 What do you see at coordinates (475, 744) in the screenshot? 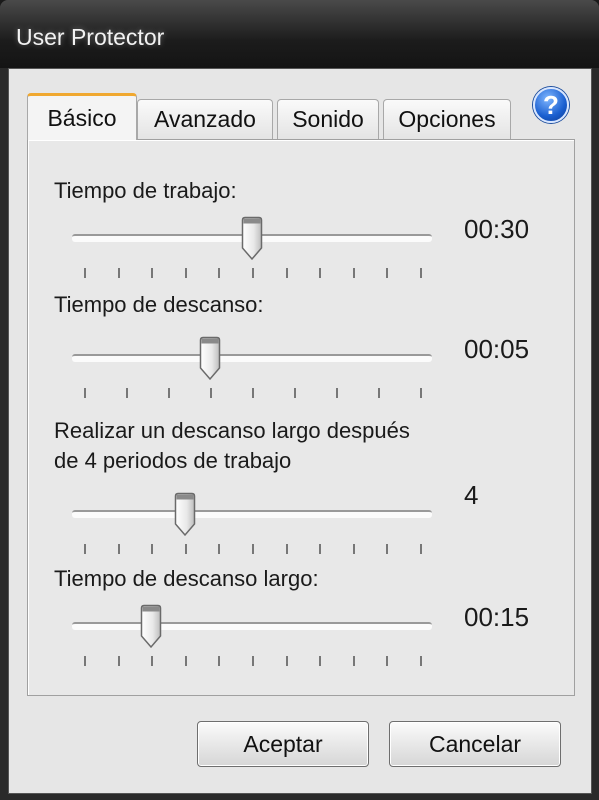
I see `cancel-button: Cancelar` at bounding box center [475, 744].